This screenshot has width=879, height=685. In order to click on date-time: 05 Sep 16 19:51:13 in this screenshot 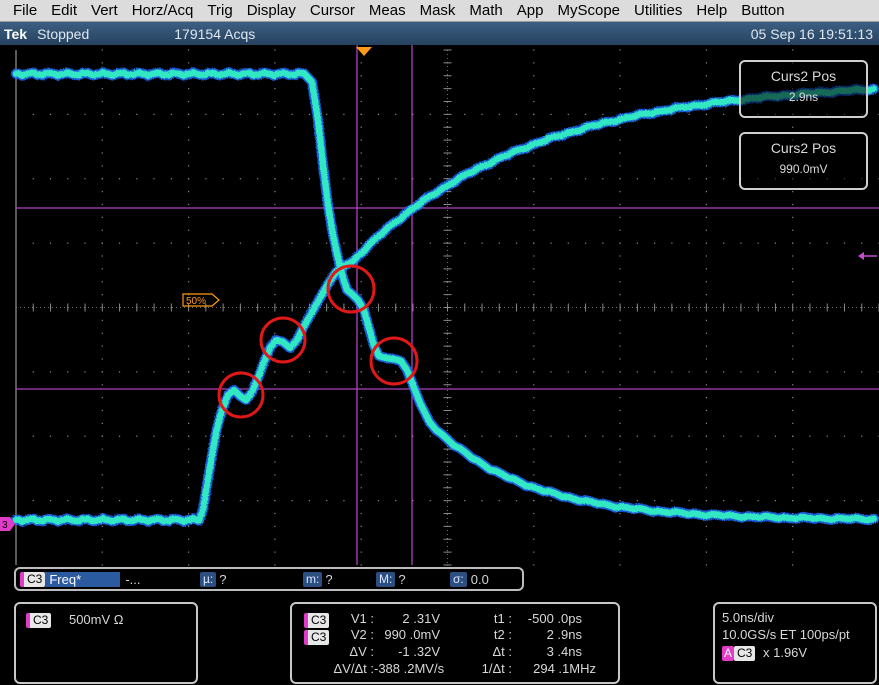, I will do `click(811, 33)`.